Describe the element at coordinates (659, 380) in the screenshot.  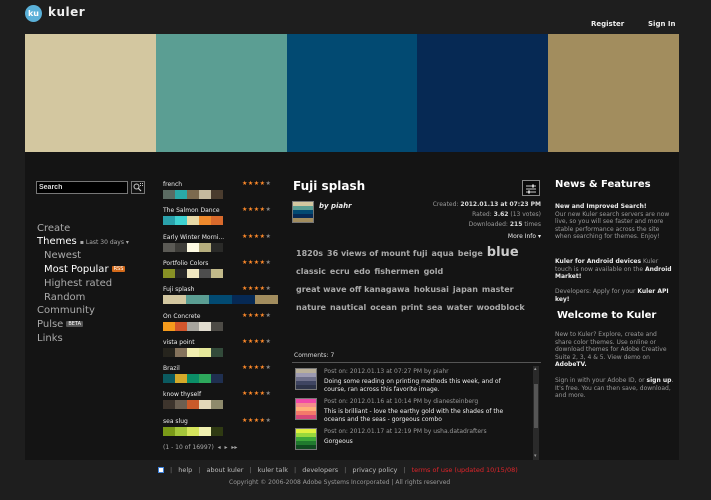
I see `sign-up-link: sign up` at that location.